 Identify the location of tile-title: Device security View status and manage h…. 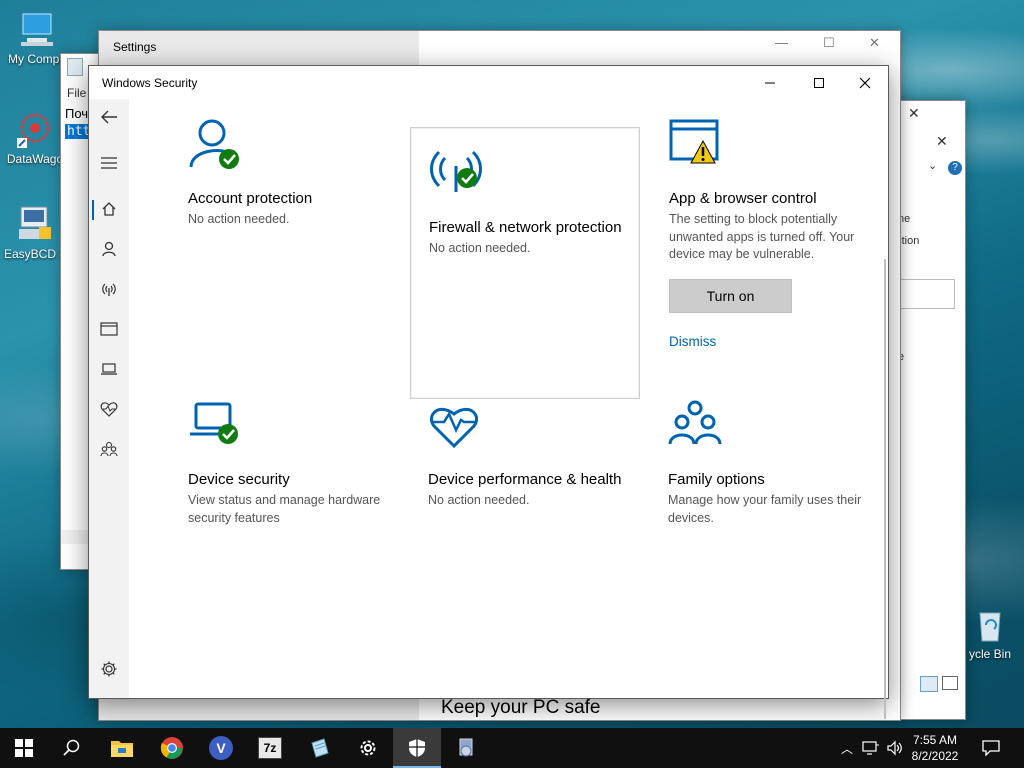
(288, 498).